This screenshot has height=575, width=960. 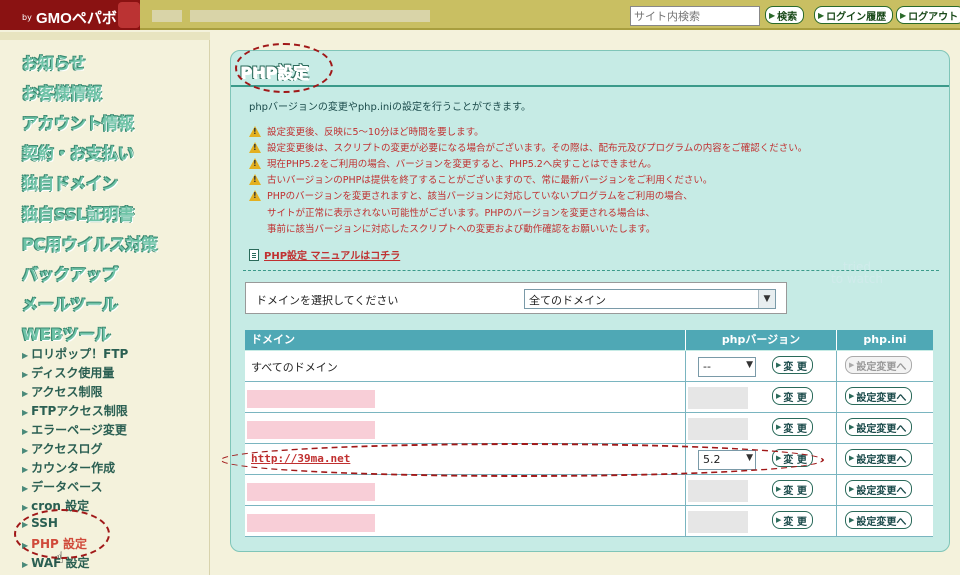 What do you see at coordinates (465, 340) in the screenshot?
I see `header-domain: ドメイン` at bounding box center [465, 340].